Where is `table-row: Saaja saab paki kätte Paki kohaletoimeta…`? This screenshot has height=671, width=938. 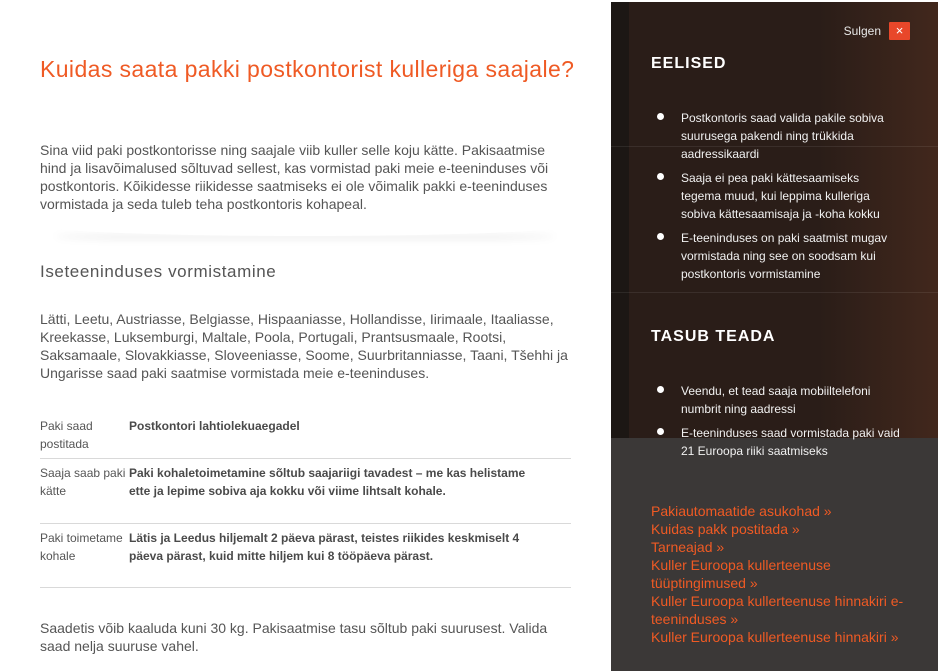 table-row: Saaja saab paki kätte Paki kohaletoimeta… is located at coordinates (305, 491).